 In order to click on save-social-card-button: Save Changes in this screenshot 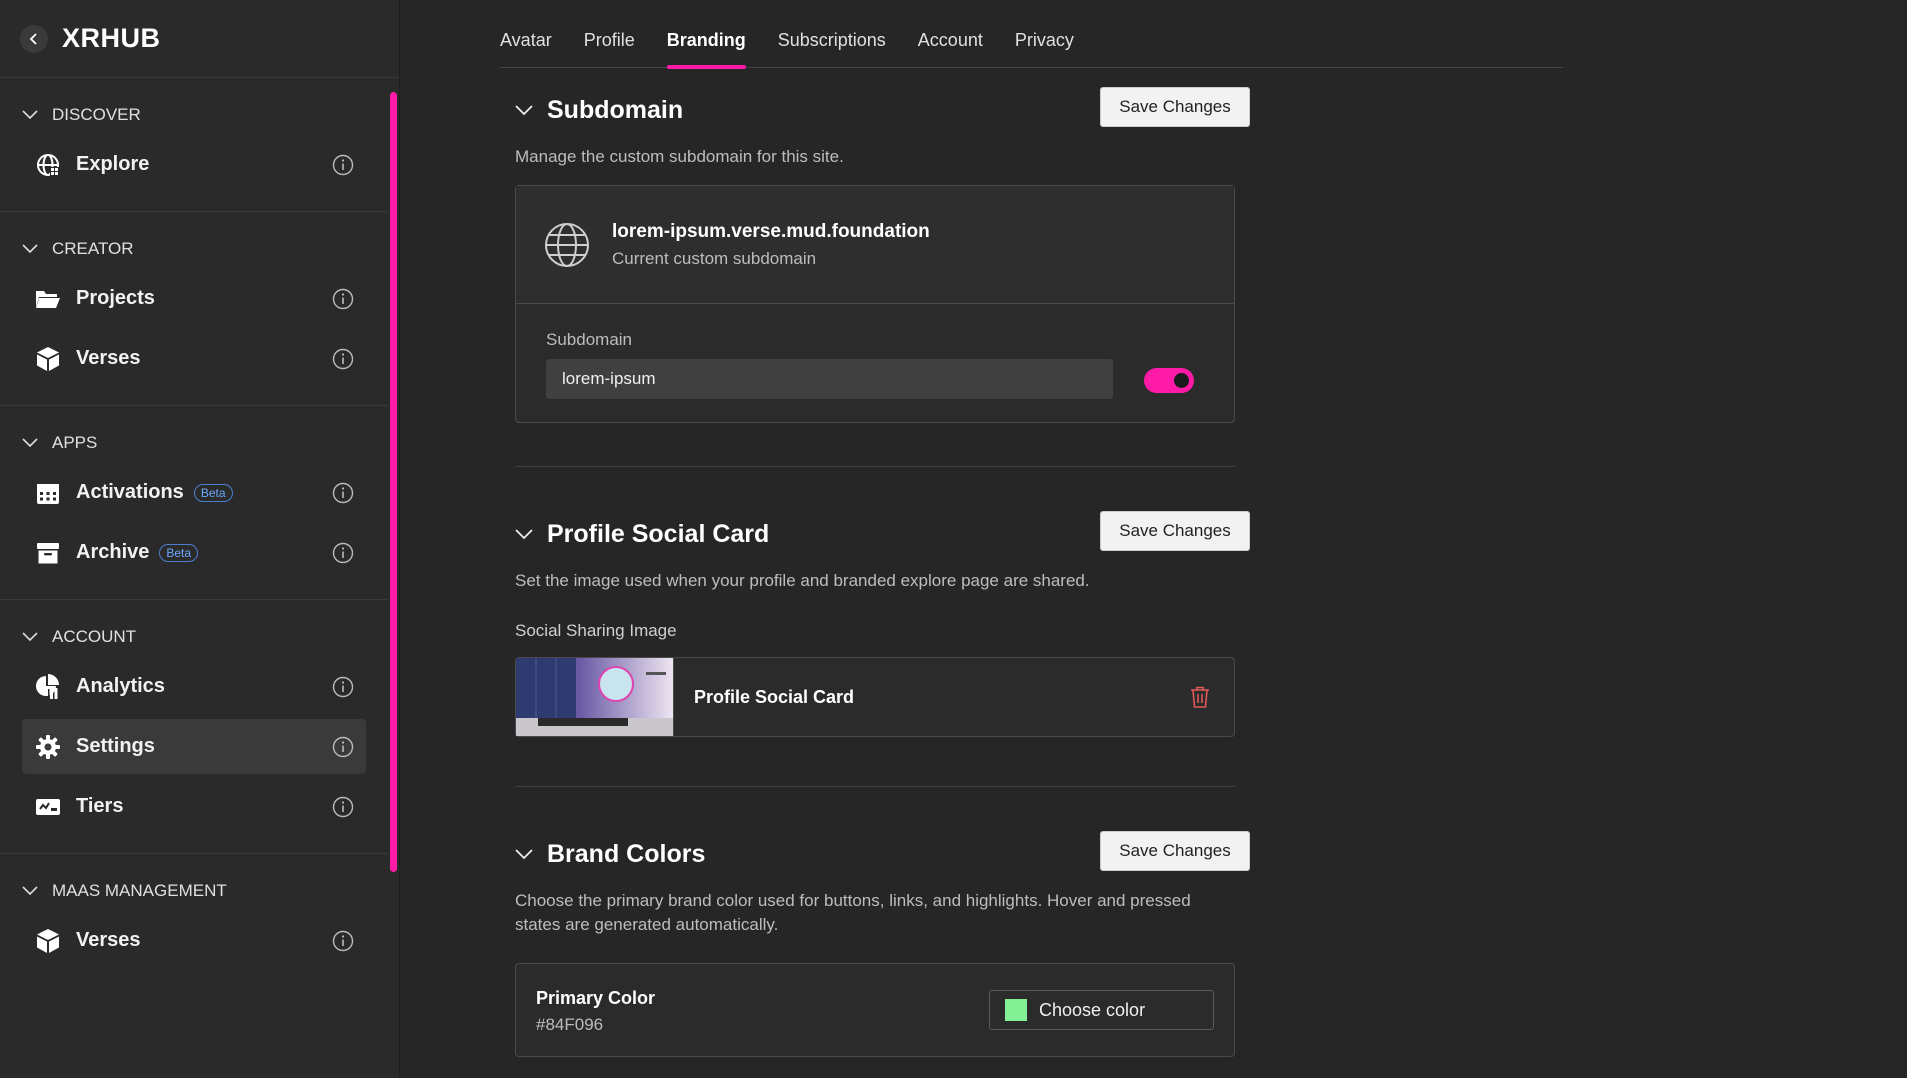, I will do `click(1175, 531)`.